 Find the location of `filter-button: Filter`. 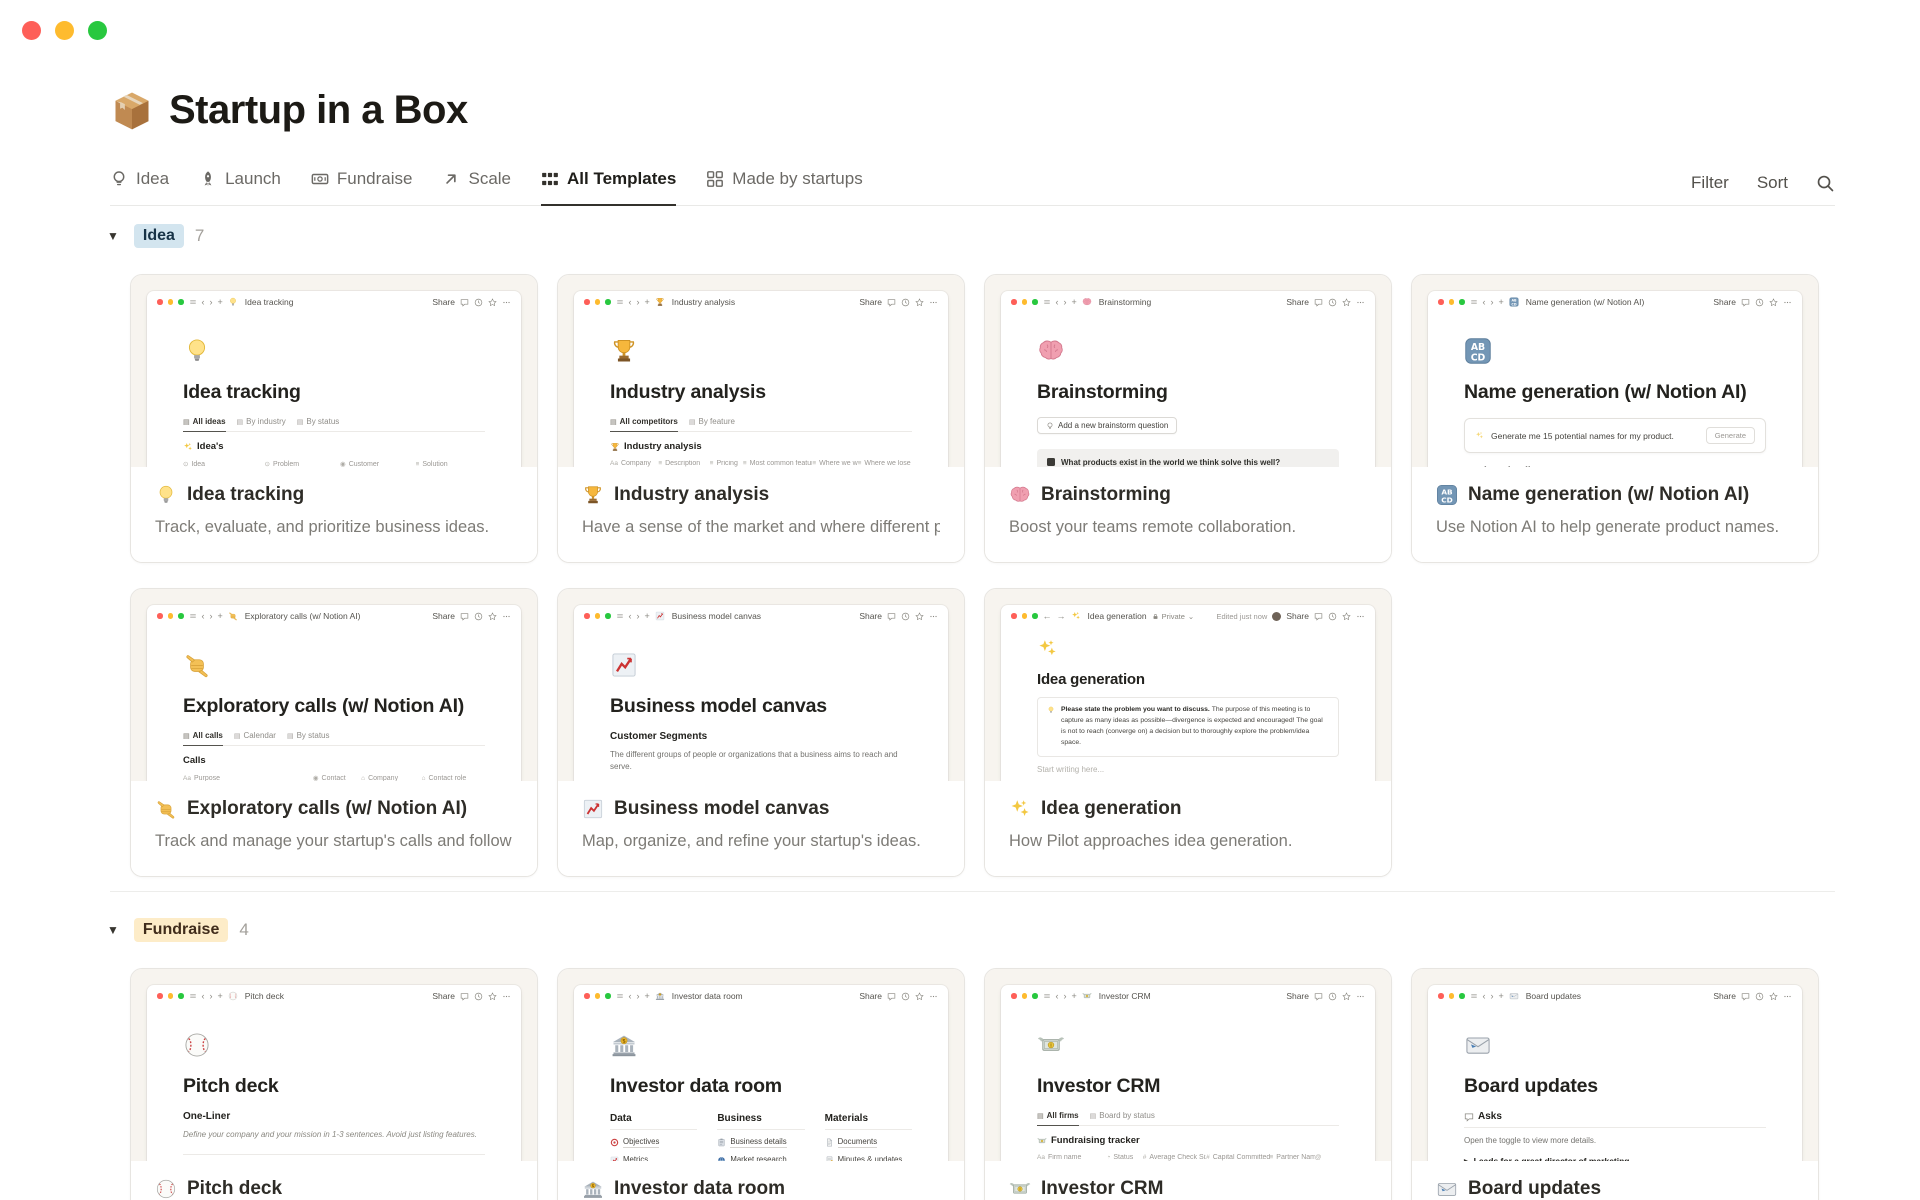

filter-button: Filter is located at coordinates (1710, 183).